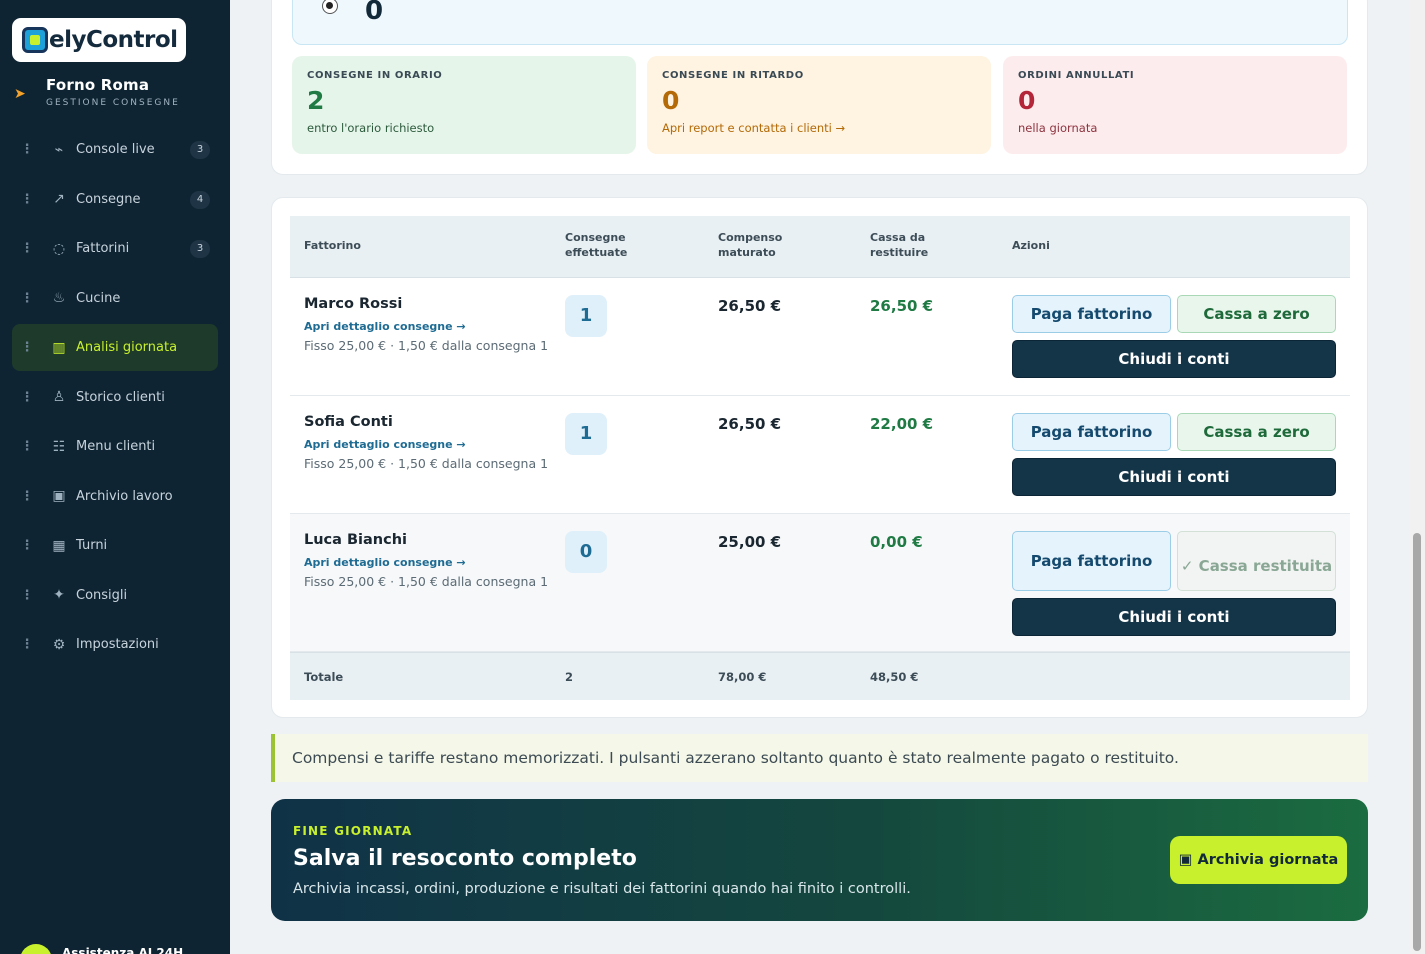 Image resolution: width=1425 pixels, height=954 pixels. Describe the element at coordinates (59, 446) in the screenshot. I see `list-icon: ☷` at that location.